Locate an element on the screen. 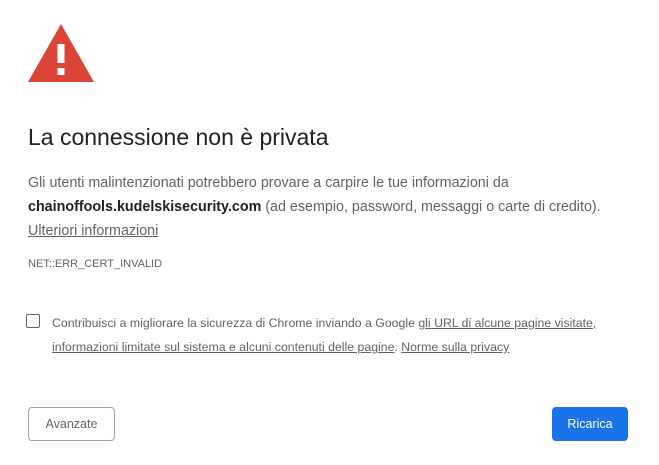 The width and height of the screenshot is (659, 465). learn-more-link: Ulteriori informazioni is located at coordinates (93, 231).